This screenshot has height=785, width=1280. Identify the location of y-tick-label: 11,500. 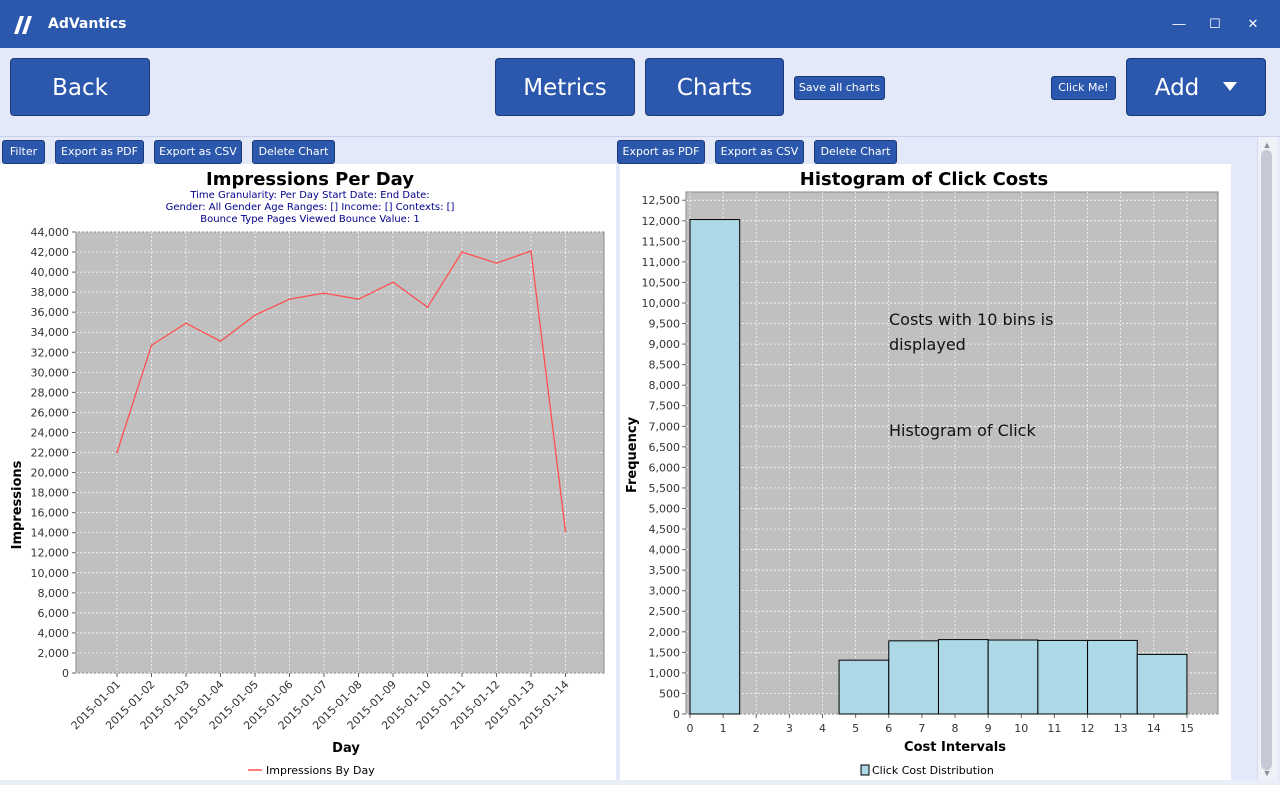
(661, 241).